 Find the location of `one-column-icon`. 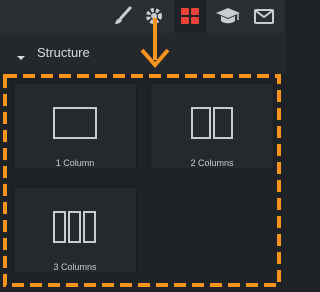

one-column-icon is located at coordinates (75, 123).